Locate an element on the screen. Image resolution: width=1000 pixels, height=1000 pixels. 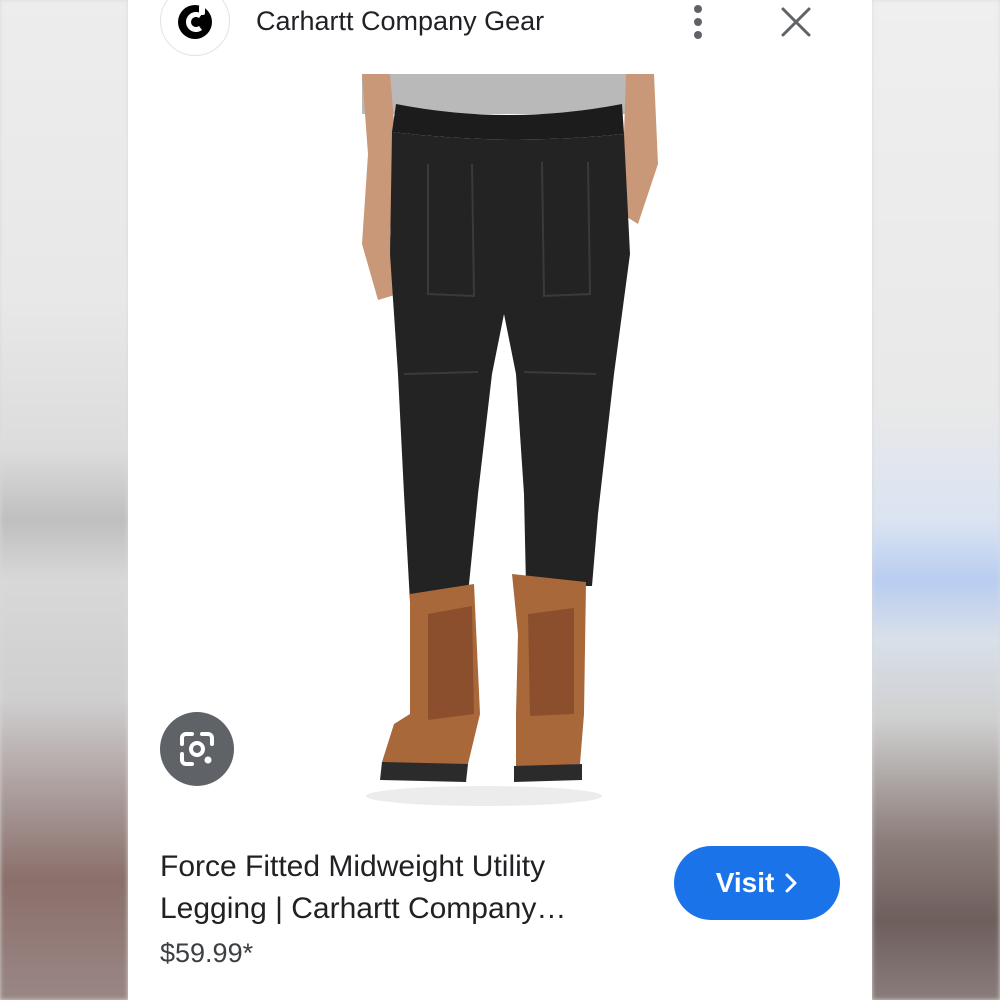
blurred-background-right is located at coordinates (936, 500).